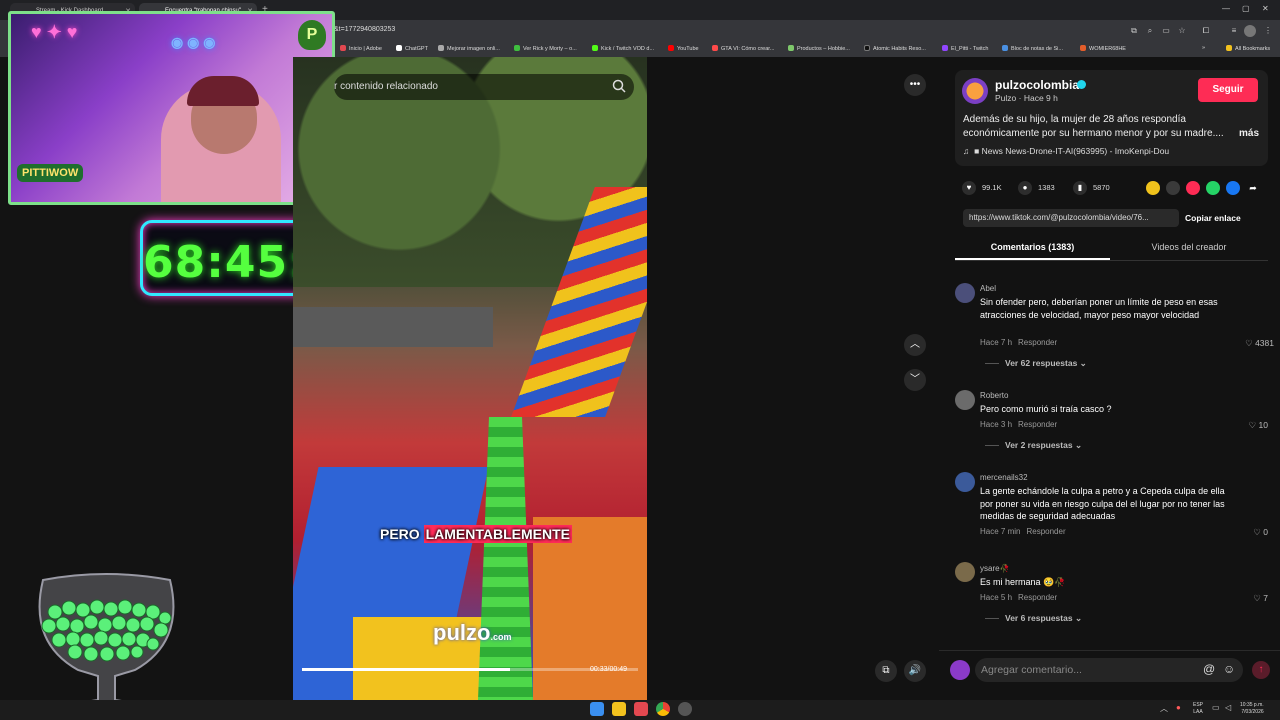 Image resolution: width=1280 pixels, height=720 pixels. Describe the element at coordinates (1164, 708) in the screenshot. I see `tray-chevron-icon: ︿` at that location.